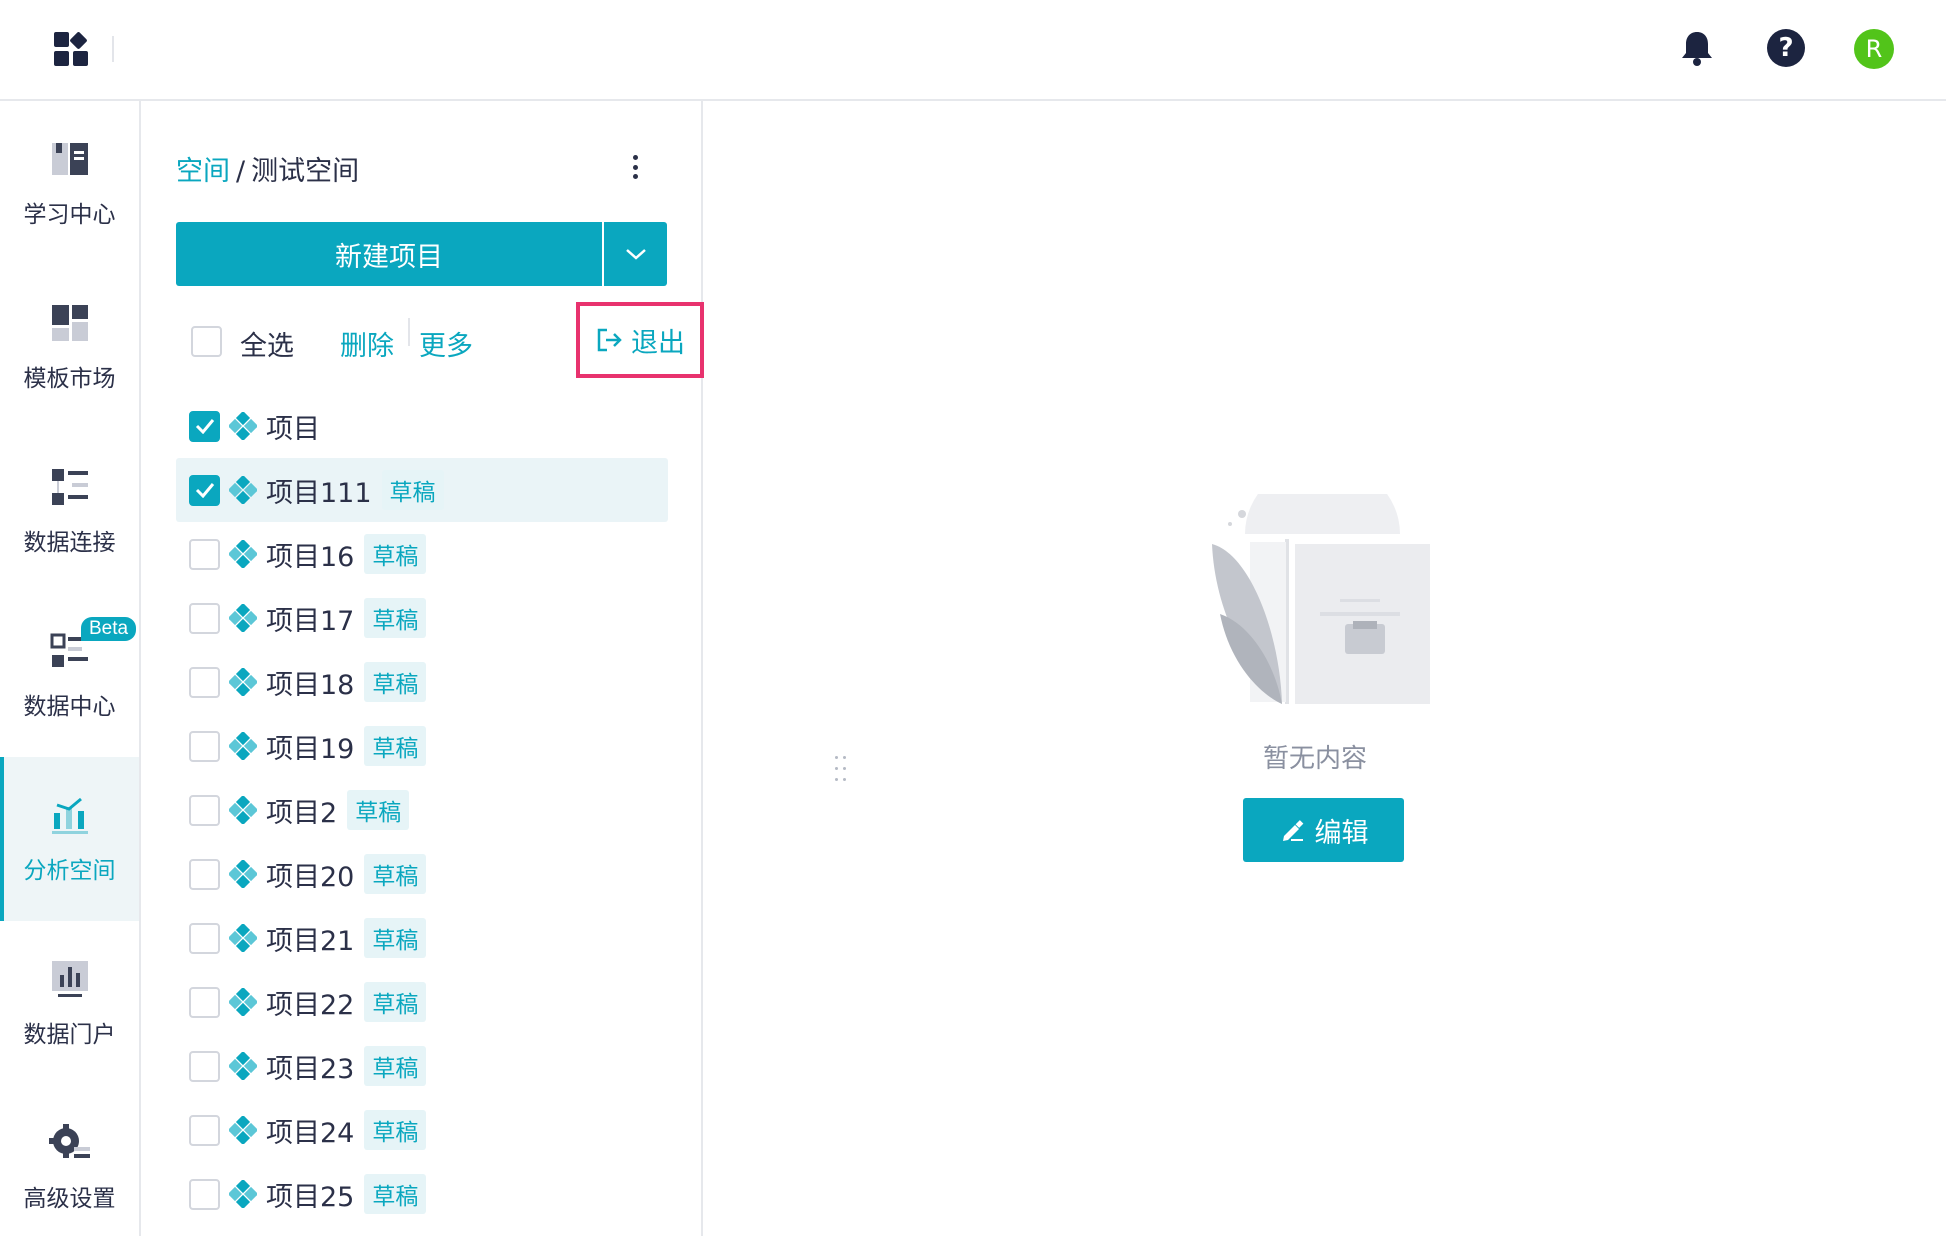  I want to click on sidebar-item-label: 模板市场, so click(69, 379).